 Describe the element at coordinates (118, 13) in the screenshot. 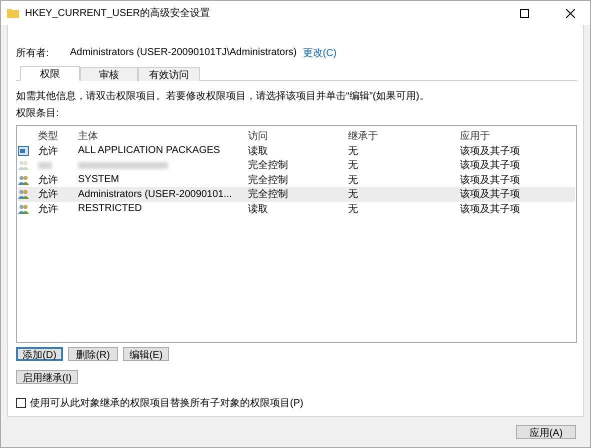

I see `window-title: HKEY_CURRENT_USER的高级安全设置` at that location.